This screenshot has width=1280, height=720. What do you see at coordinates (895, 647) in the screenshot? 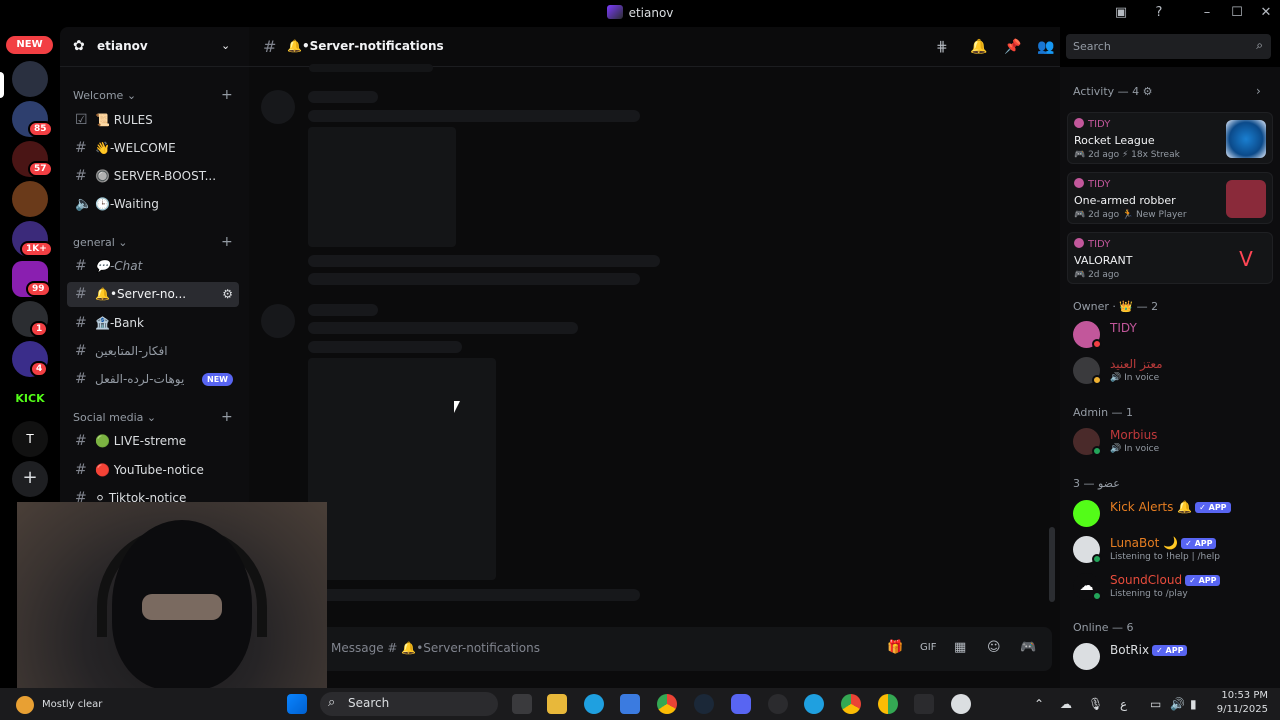
I see `gift-icon: 🎁` at bounding box center [895, 647].